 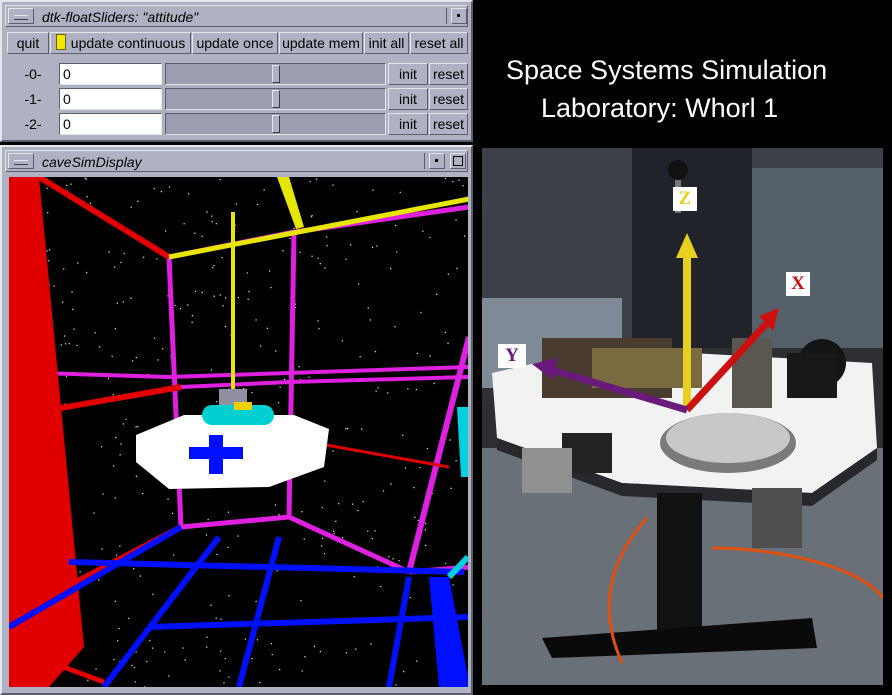 What do you see at coordinates (28, 43) in the screenshot?
I see `quit-button: quit` at bounding box center [28, 43].